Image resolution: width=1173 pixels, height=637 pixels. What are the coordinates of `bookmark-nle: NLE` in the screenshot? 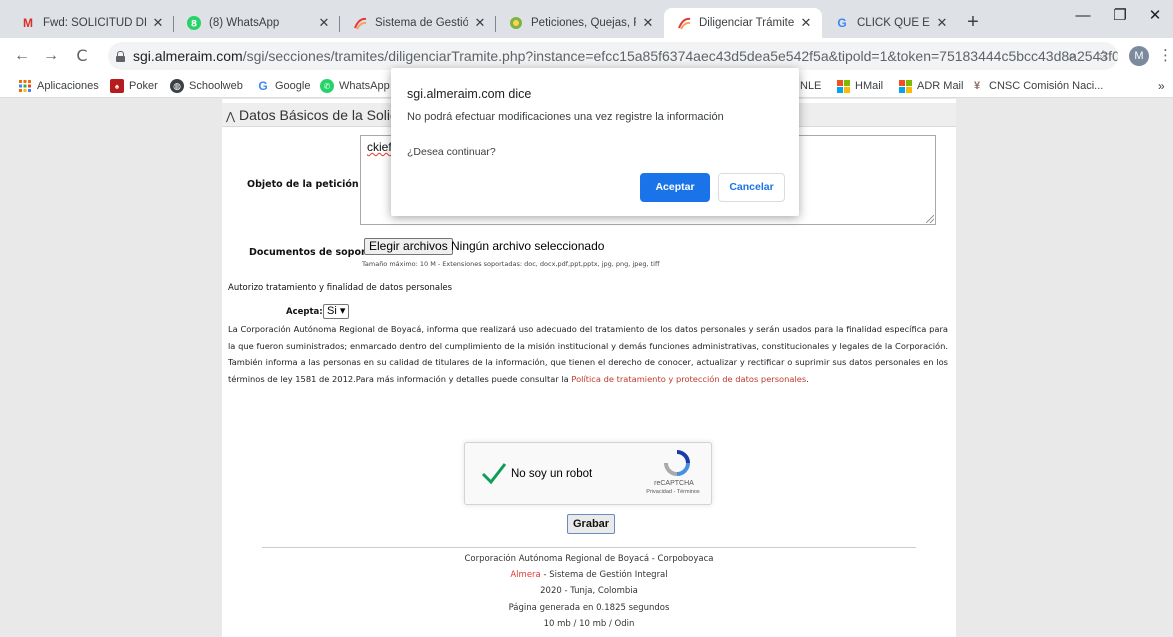 It's located at (810, 86).